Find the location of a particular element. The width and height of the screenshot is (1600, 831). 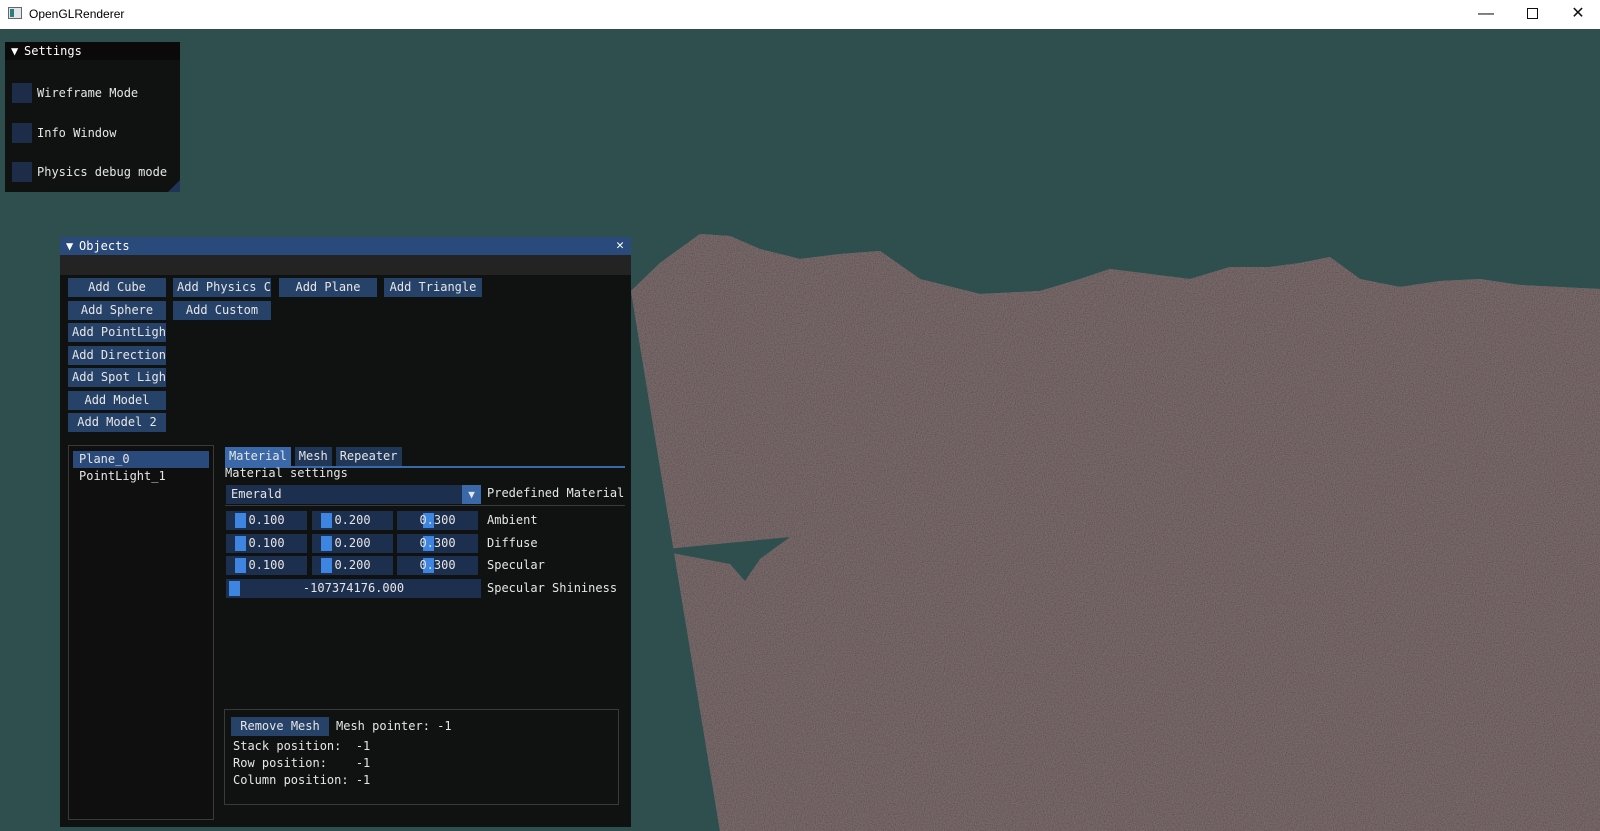

specular-shininess-slider: -107374176.000 is located at coordinates (353, 588).